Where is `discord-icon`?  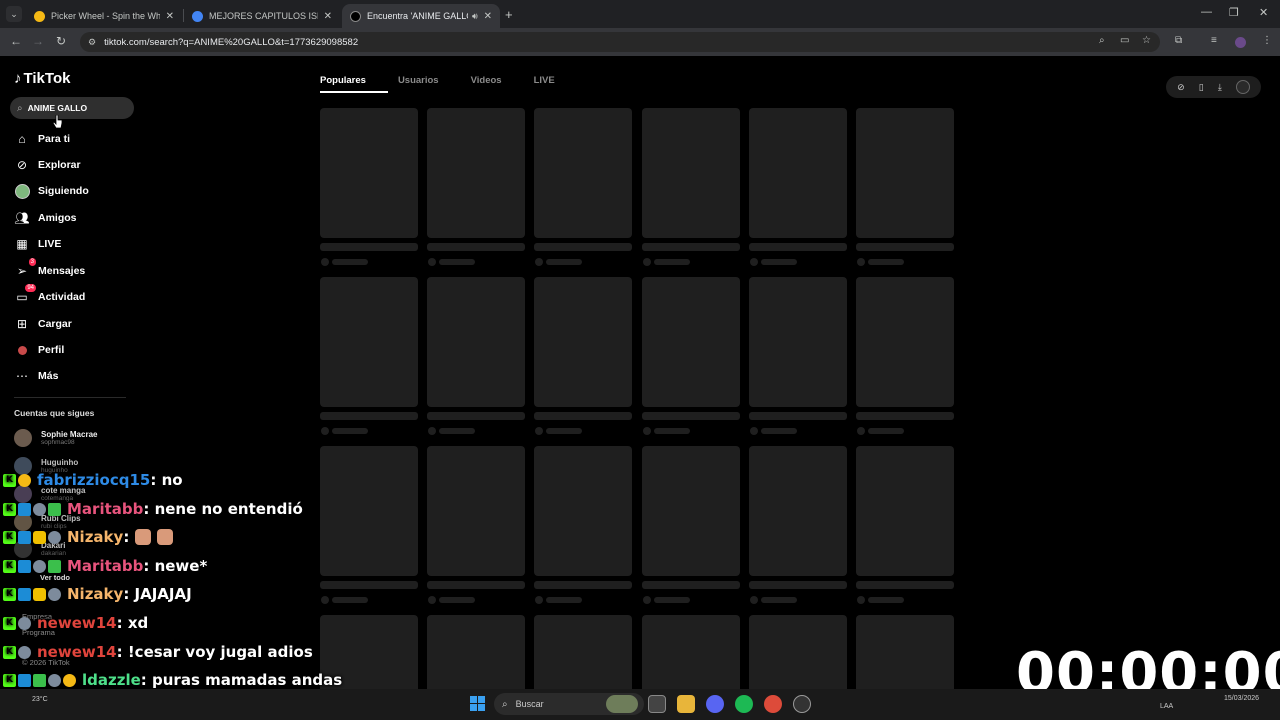 discord-icon is located at coordinates (715, 704).